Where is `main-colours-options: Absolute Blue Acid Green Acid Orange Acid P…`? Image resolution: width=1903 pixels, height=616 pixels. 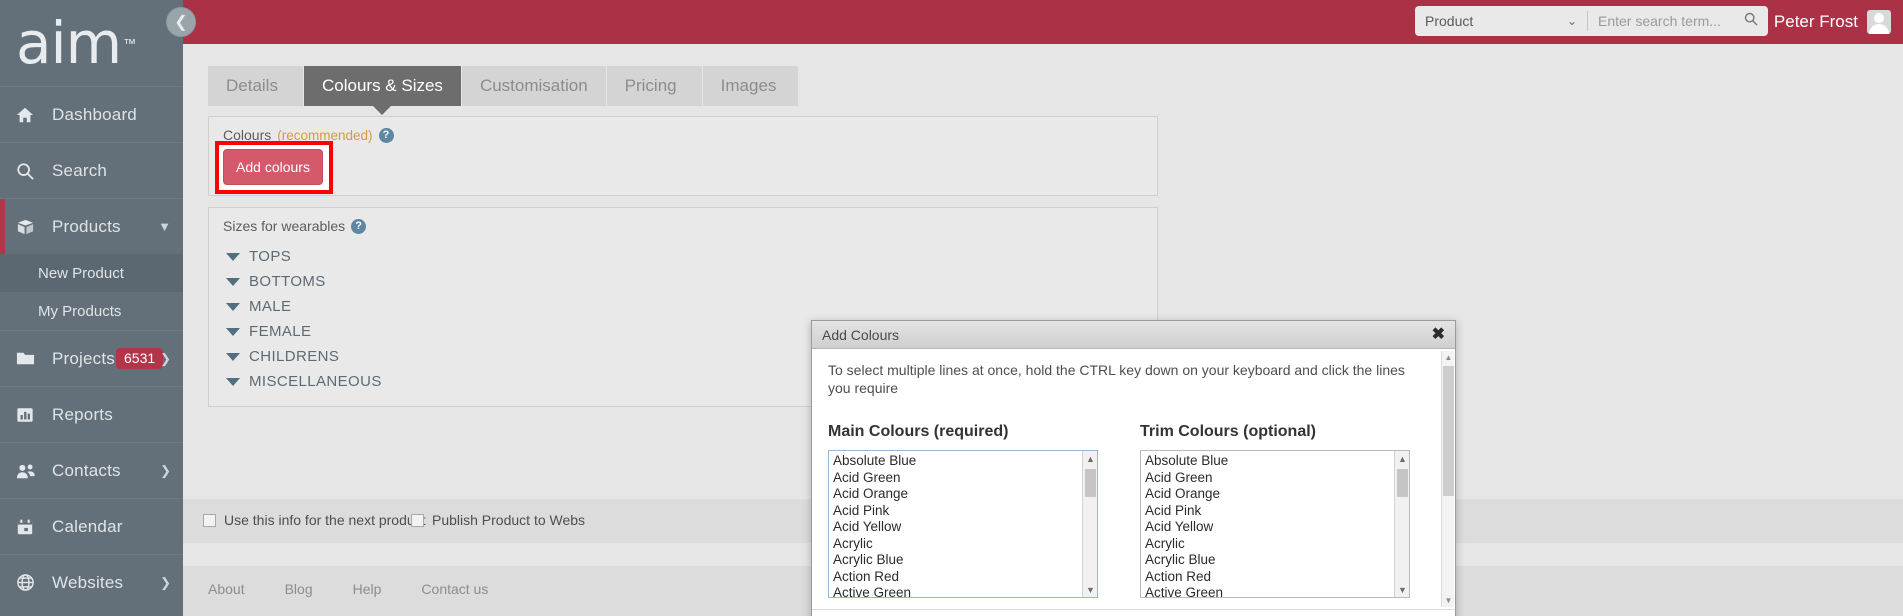
main-colours-options: Absolute Blue Acid Green Acid Orange Acid P… is located at coordinates (963, 524).